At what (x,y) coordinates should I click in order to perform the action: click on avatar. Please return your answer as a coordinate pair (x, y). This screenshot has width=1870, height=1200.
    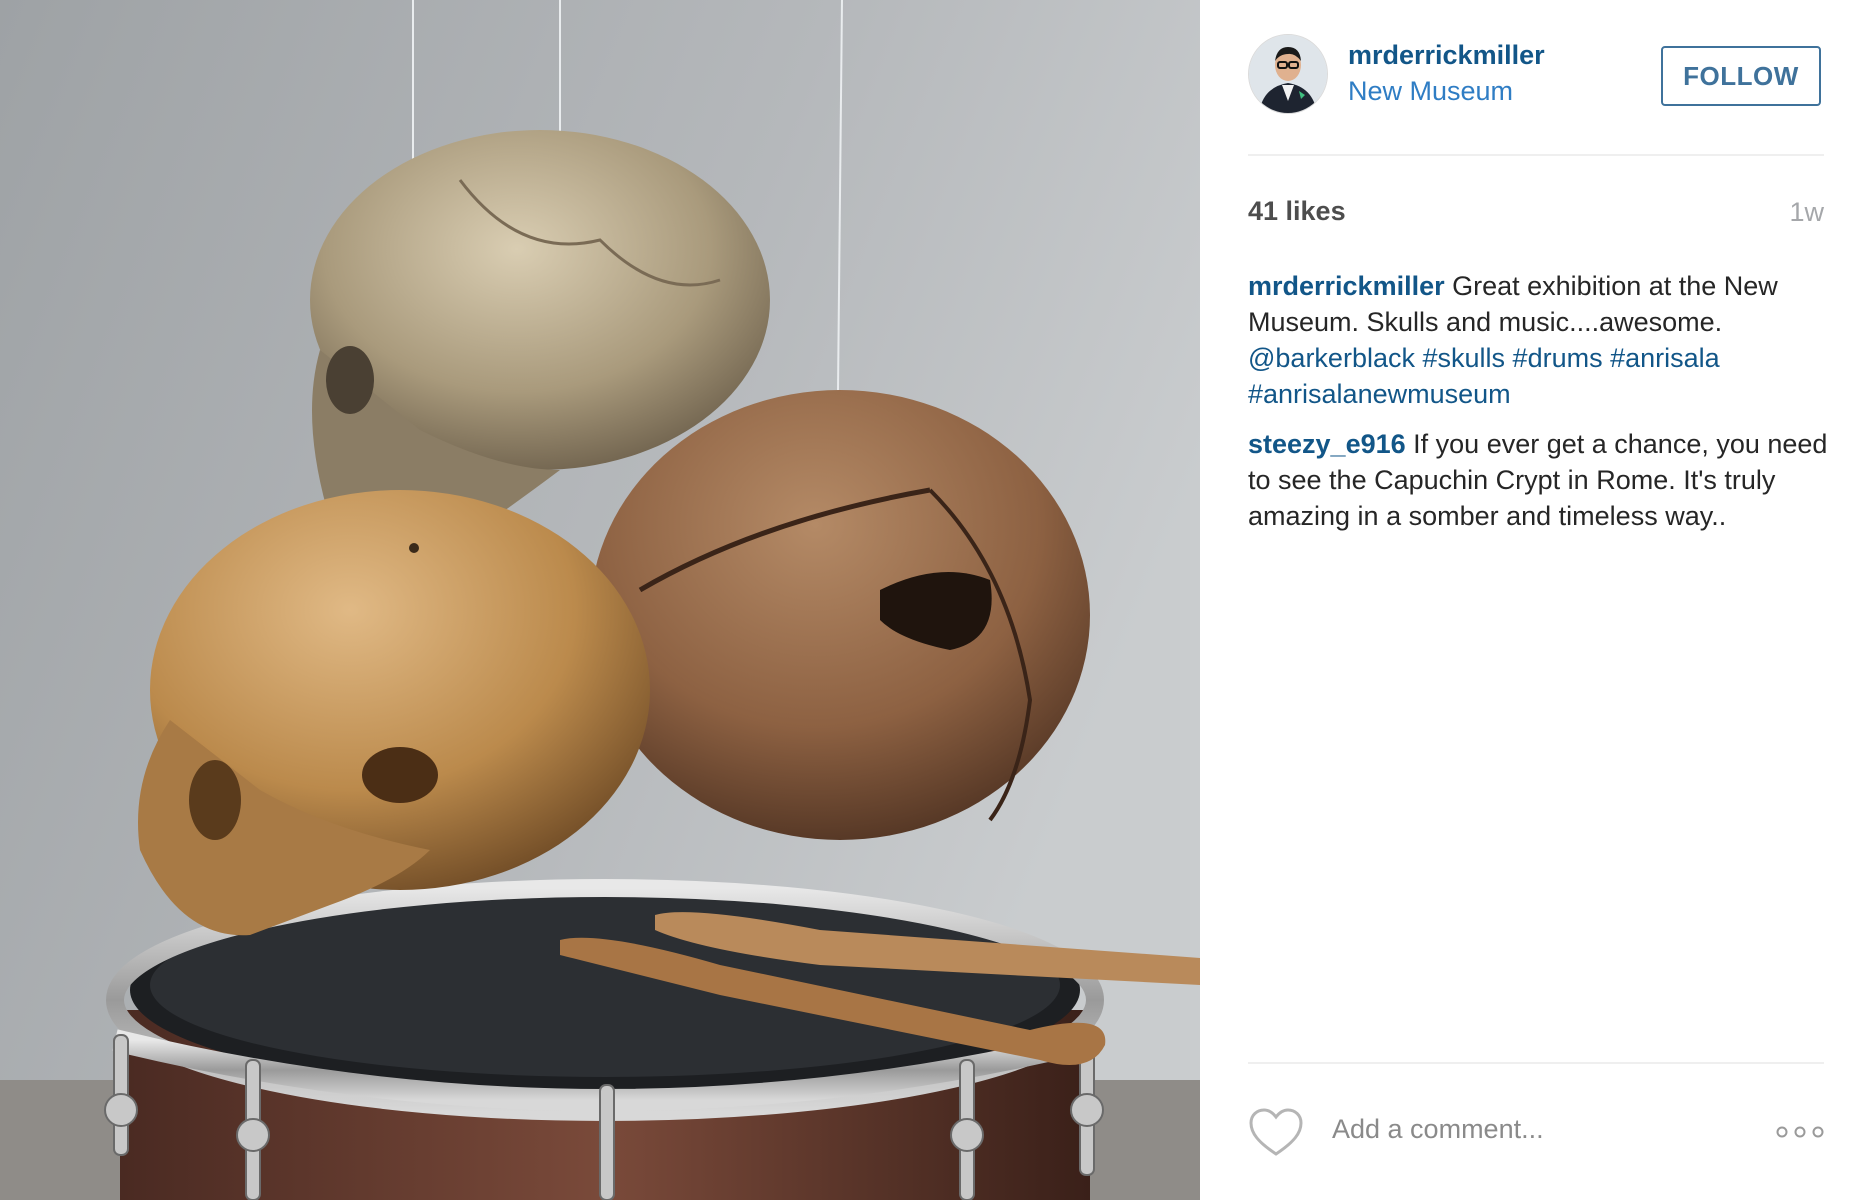
    Looking at the image, I should click on (1288, 74).